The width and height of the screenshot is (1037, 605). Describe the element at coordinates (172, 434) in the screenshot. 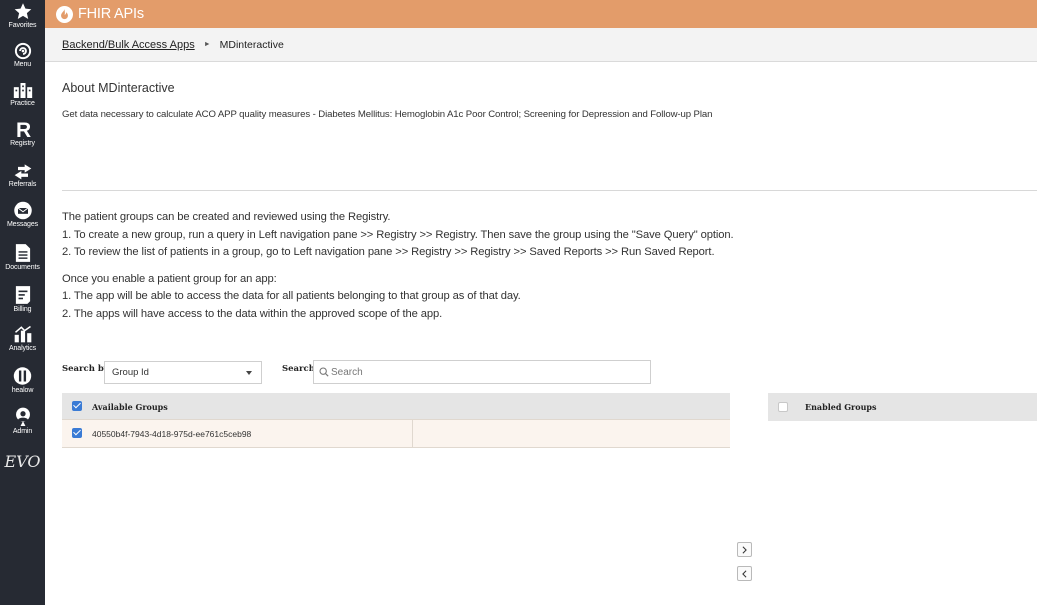

I see `group-id-cell: 40550b4f-7943-4d18-975d-ee761c5ceb98` at that location.